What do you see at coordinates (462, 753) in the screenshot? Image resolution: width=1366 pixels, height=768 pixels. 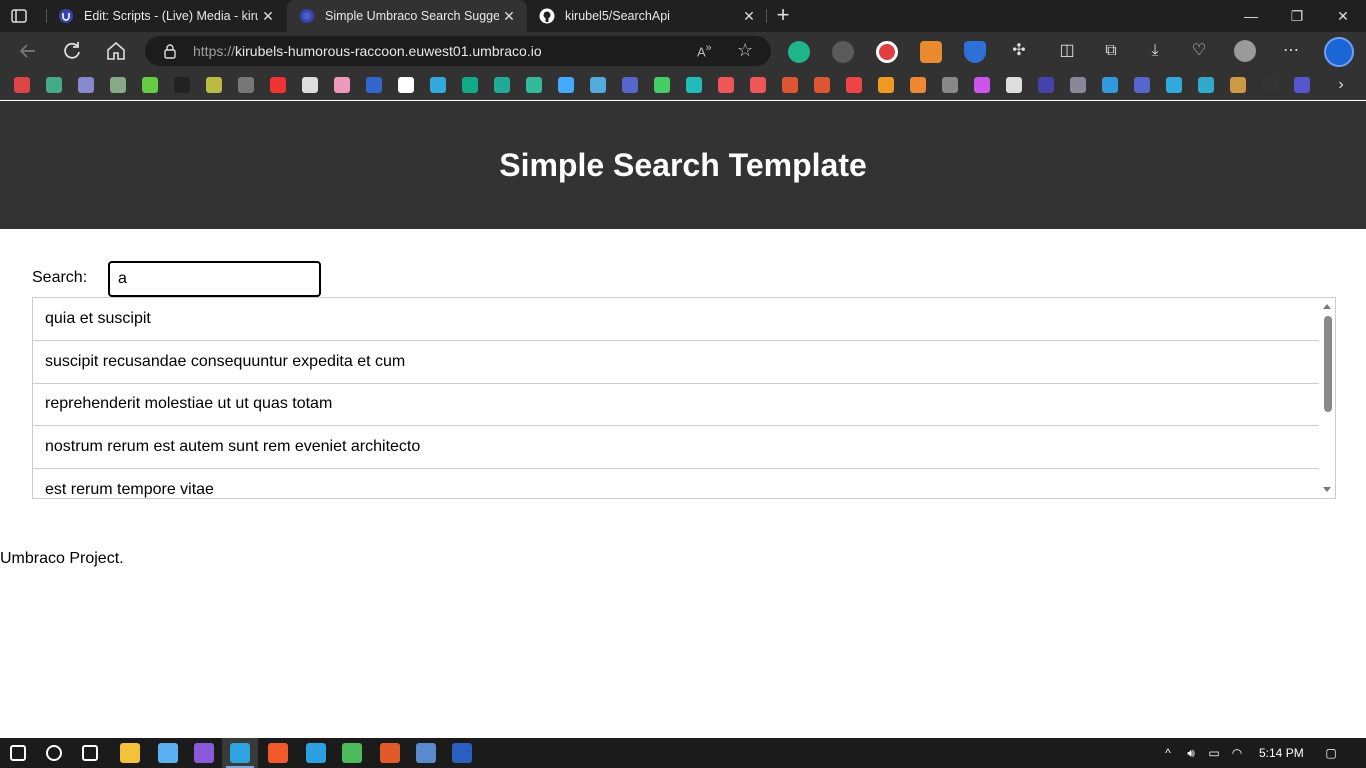 I see `word-icon` at bounding box center [462, 753].